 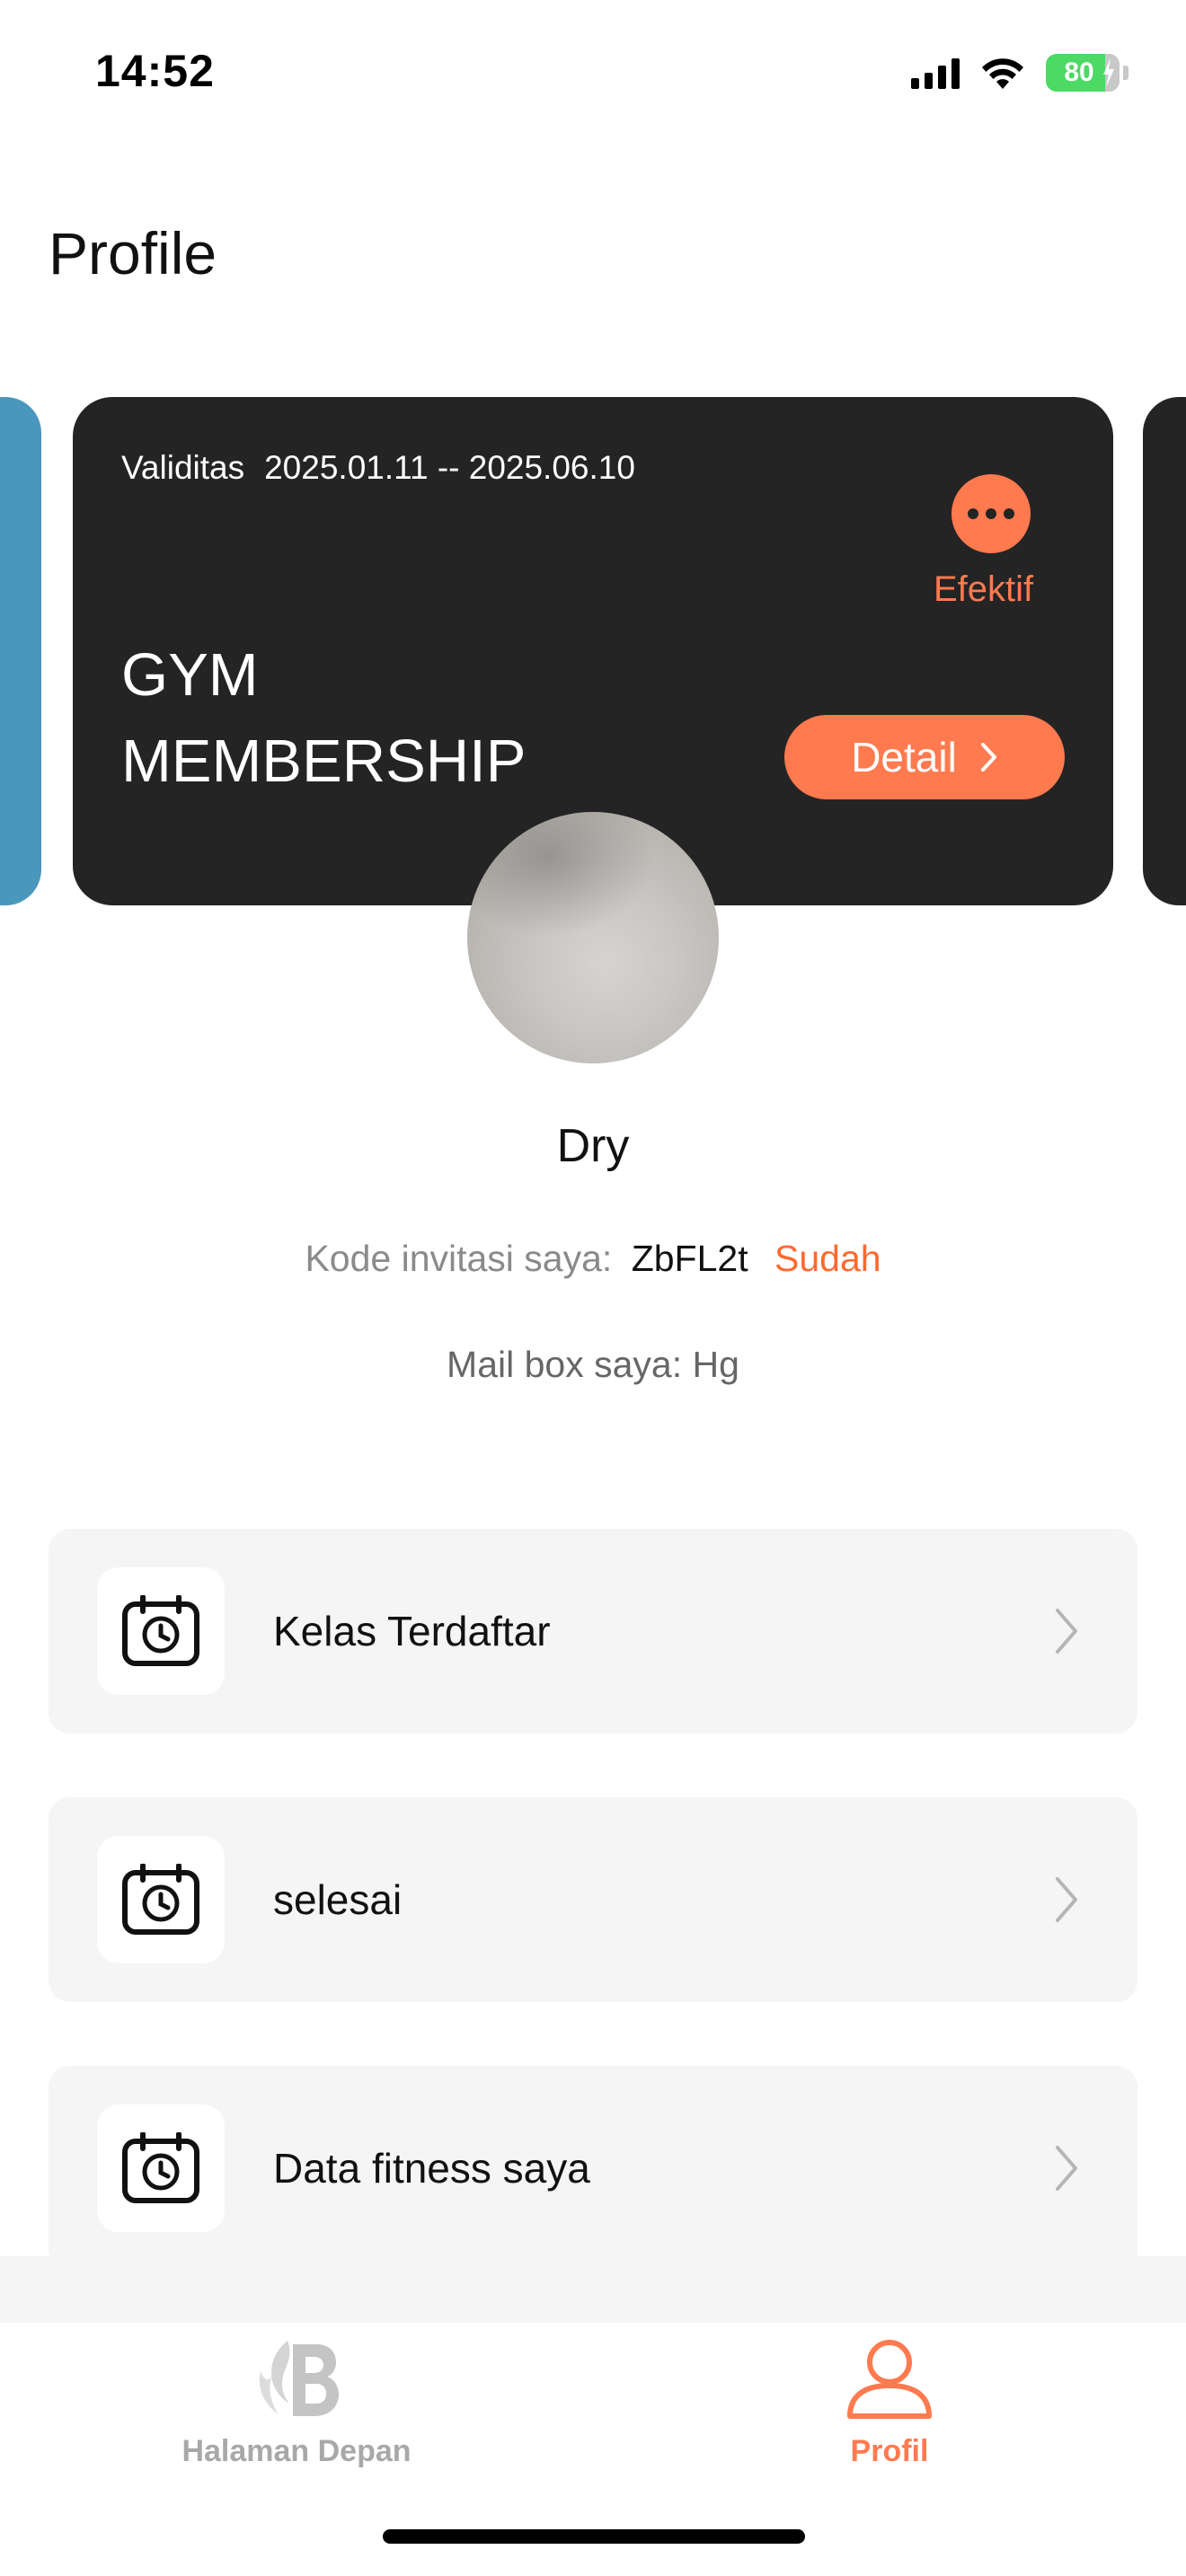 What do you see at coordinates (324, 718) in the screenshot?
I see `membership-title: GYM MEMBERSHIP` at bounding box center [324, 718].